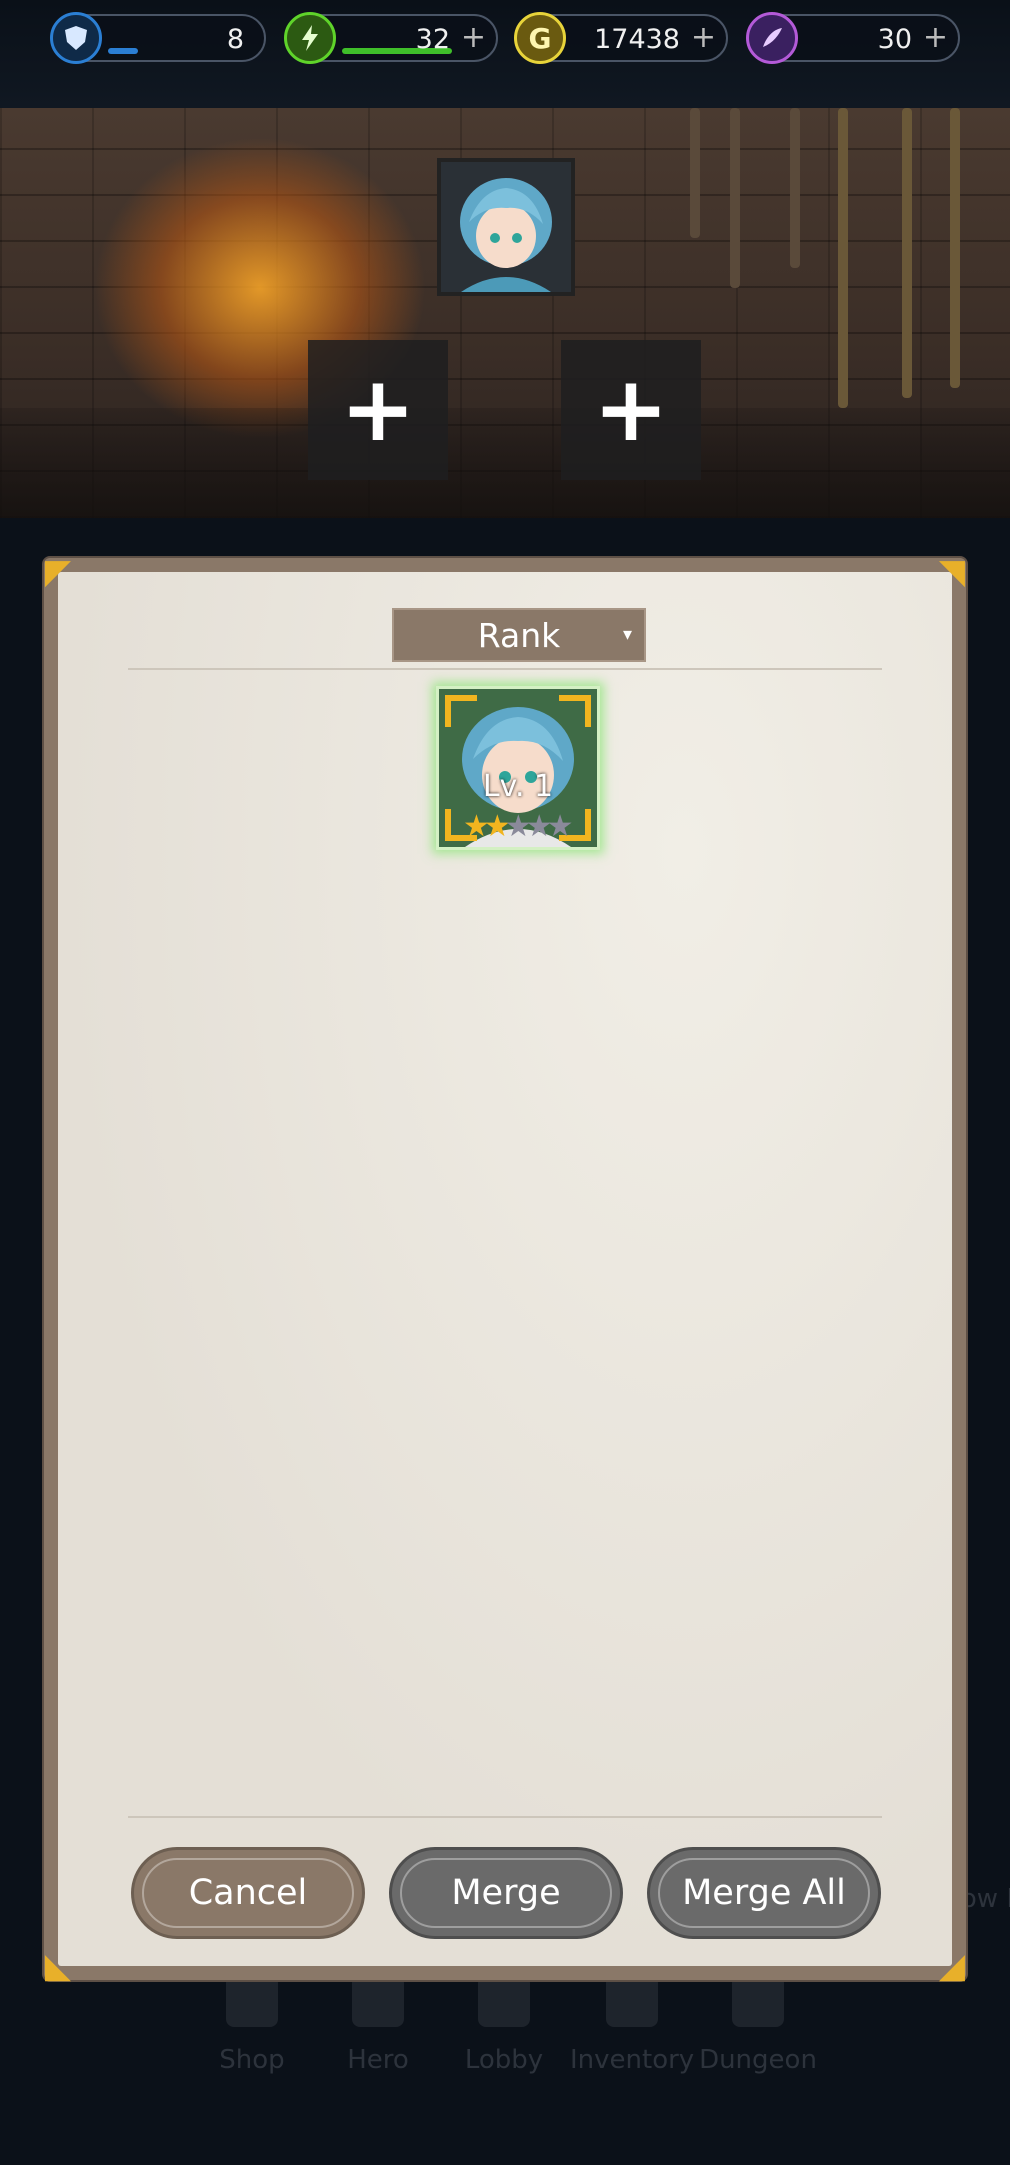  I want to click on gold-add-button: +, so click(703, 38).